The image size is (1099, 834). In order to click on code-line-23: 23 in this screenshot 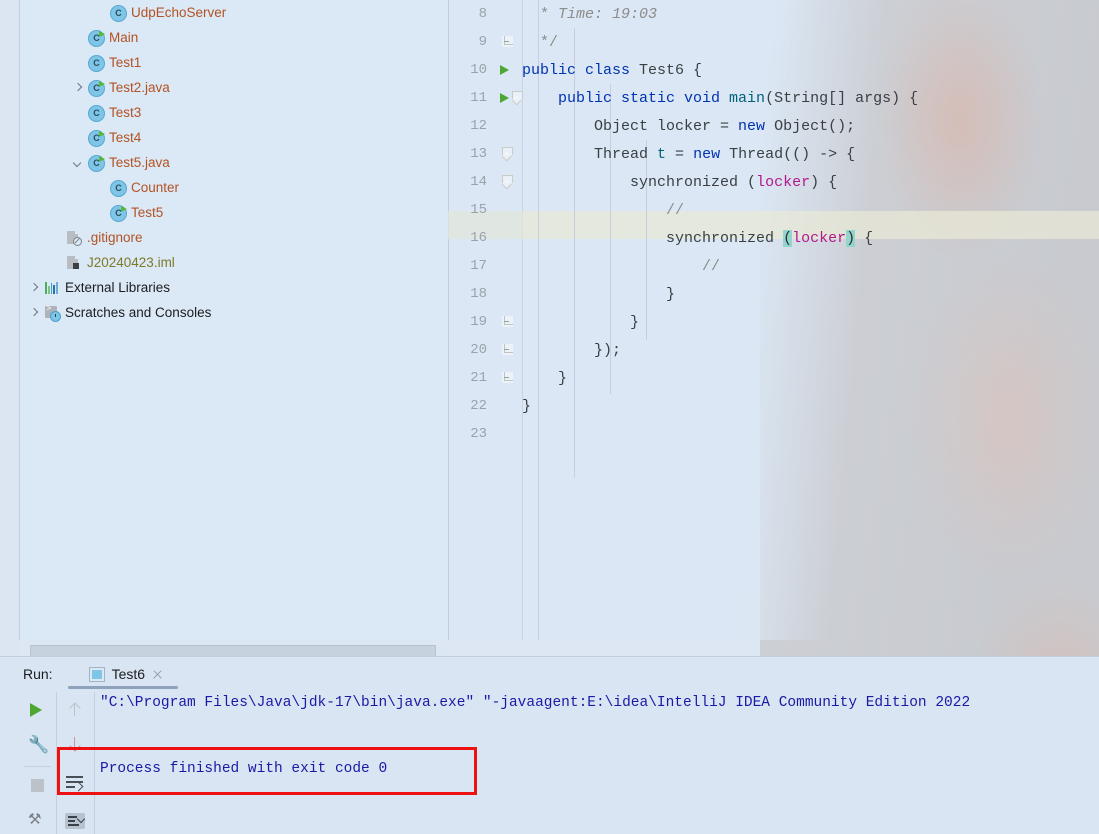, I will do `click(773, 434)`.